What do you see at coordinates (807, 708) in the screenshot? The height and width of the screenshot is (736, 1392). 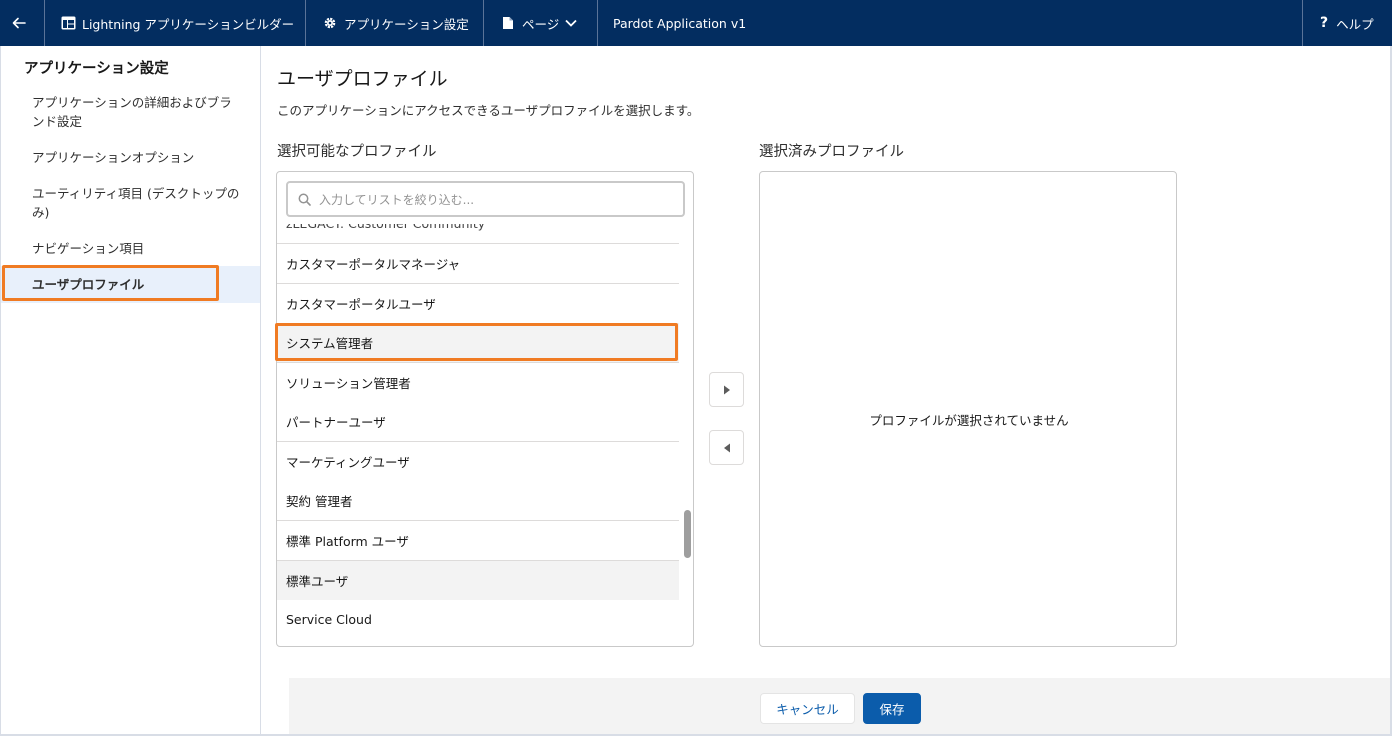 I see `cancel-button: キャンセル` at bounding box center [807, 708].